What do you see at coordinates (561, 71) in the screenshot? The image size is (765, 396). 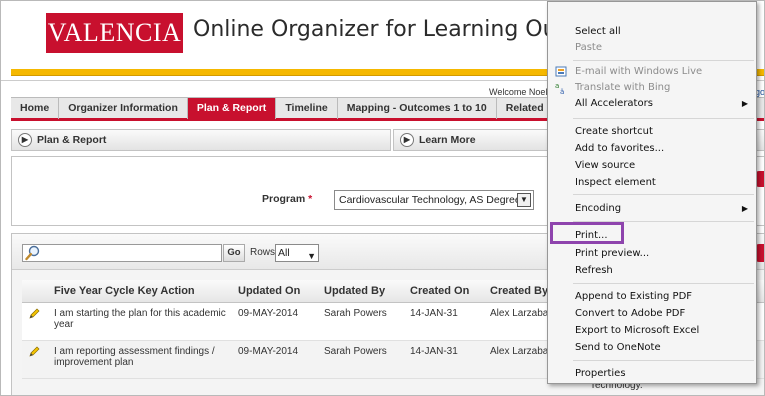 I see `windows-live-icon` at bounding box center [561, 71].